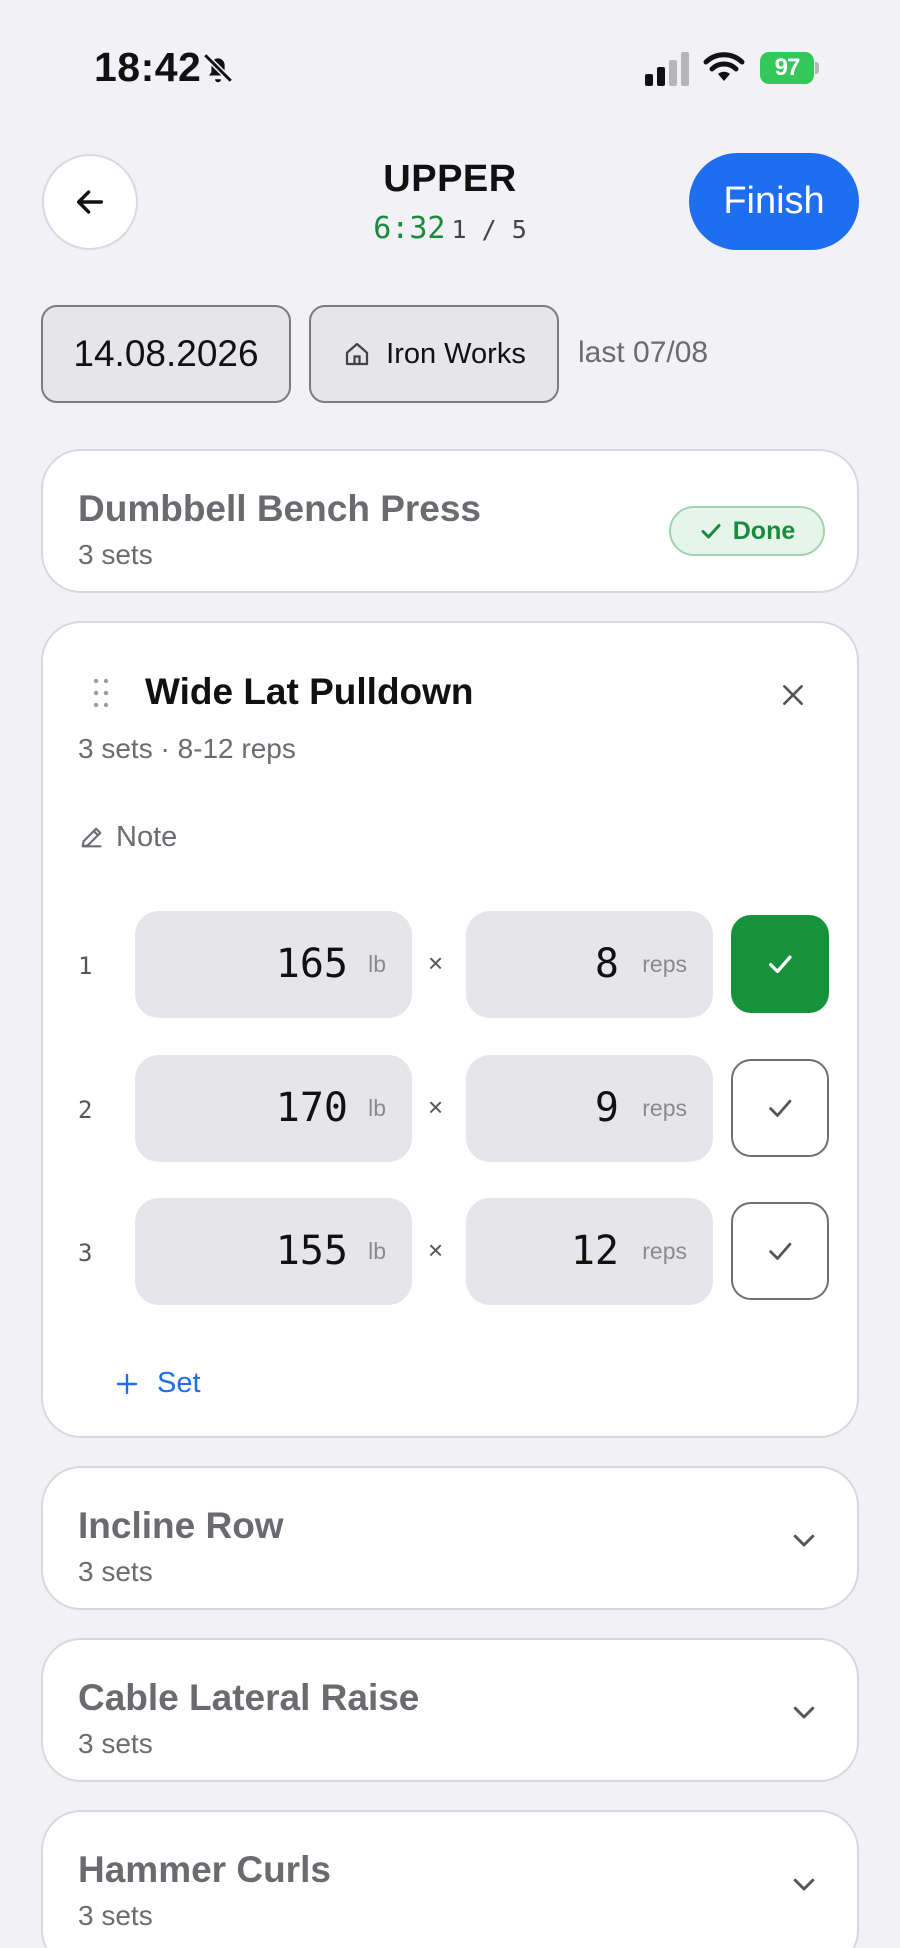 This screenshot has width=900, height=1948. What do you see at coordinates (589, 1108) in the screenshot?
I see `reps-input: 9 reps` at bounding box center [589, 1108].